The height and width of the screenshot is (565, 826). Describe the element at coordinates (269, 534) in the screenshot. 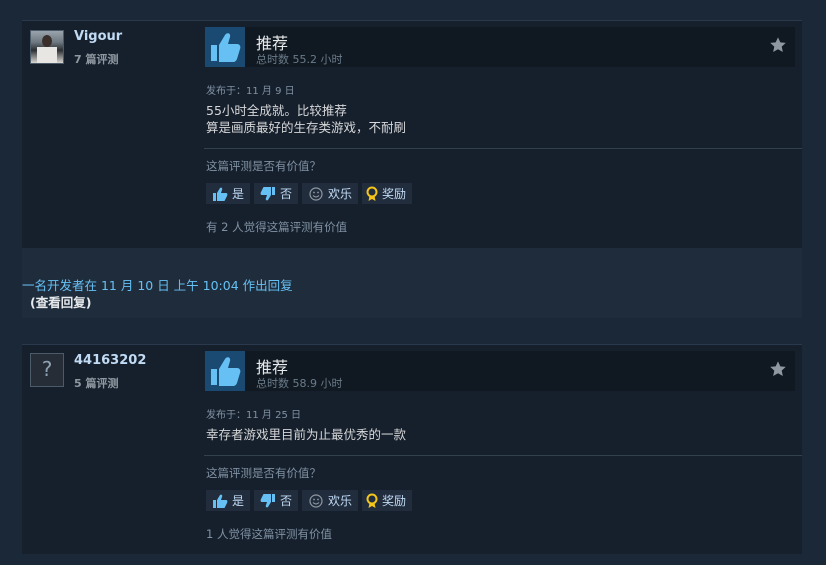

I see `helpful-count: 1 人觉得这篇评测有价值` at that location.